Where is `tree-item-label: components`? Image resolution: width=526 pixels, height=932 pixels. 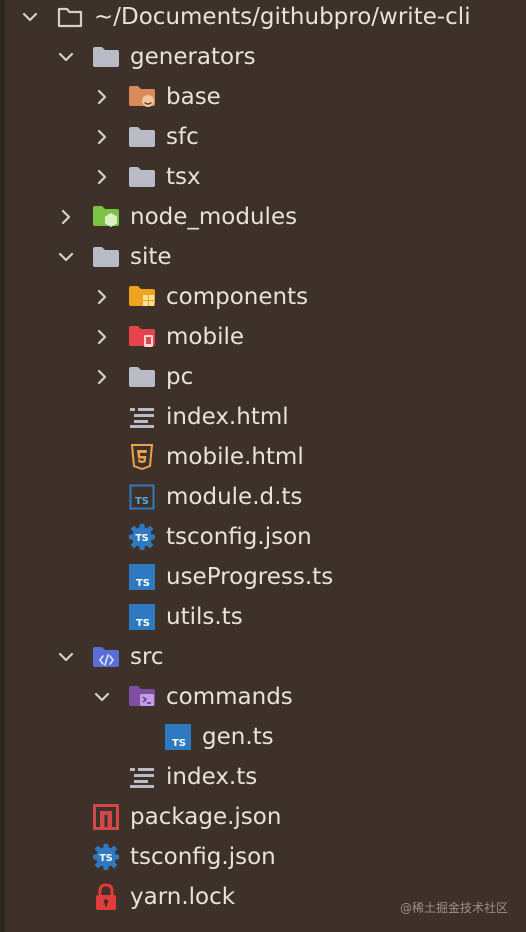 tree-item-label: components is located at coordinates (237, 297).